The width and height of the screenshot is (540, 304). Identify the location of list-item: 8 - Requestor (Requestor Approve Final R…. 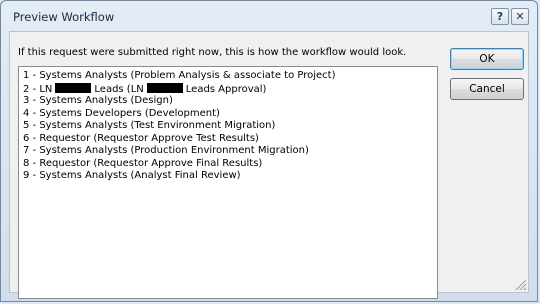
(228, 164).